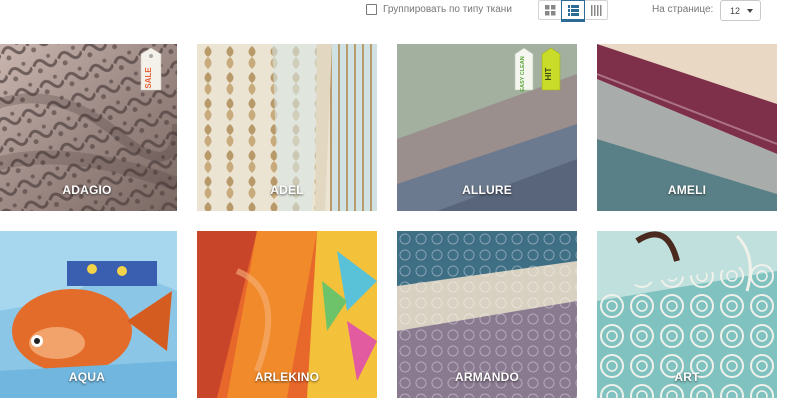  What do you see at coordinates (487, 127) in the screenshot?
I see `product-card-allure: EASY CLEAN HIT ALLURE` at bounding box center [487, 127].